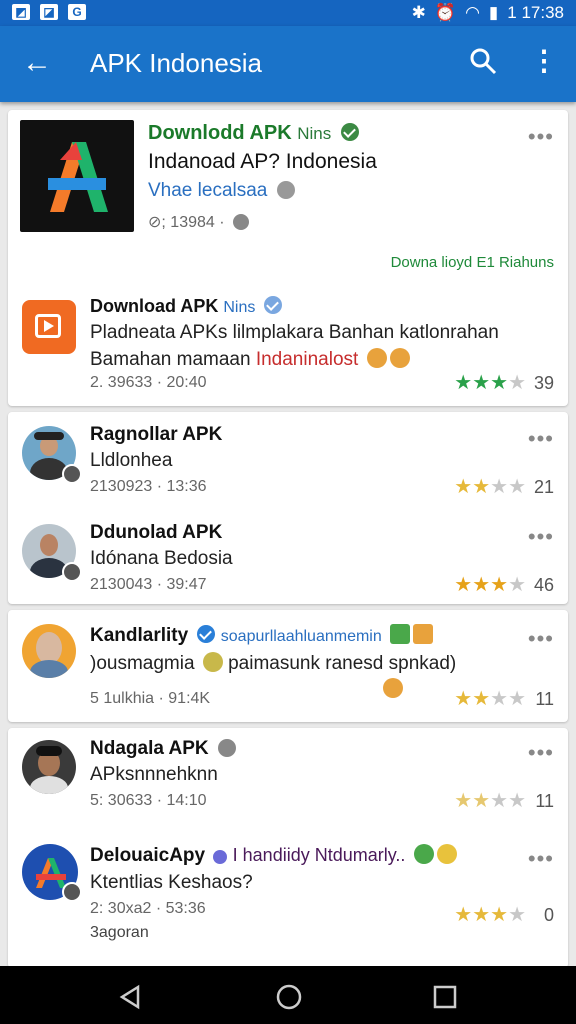 This screenshot has width=576, height=1024. What do you see at coordinates (176, 63) in the screenshot?
I see `page-title: APK Indonesia` at bounding box center [176, 63].